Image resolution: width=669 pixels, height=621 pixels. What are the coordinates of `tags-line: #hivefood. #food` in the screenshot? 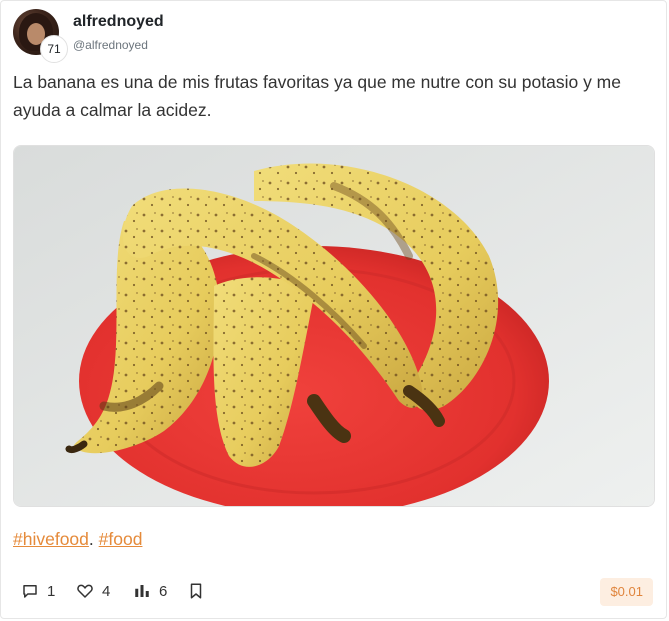 It's located at (77, 539).